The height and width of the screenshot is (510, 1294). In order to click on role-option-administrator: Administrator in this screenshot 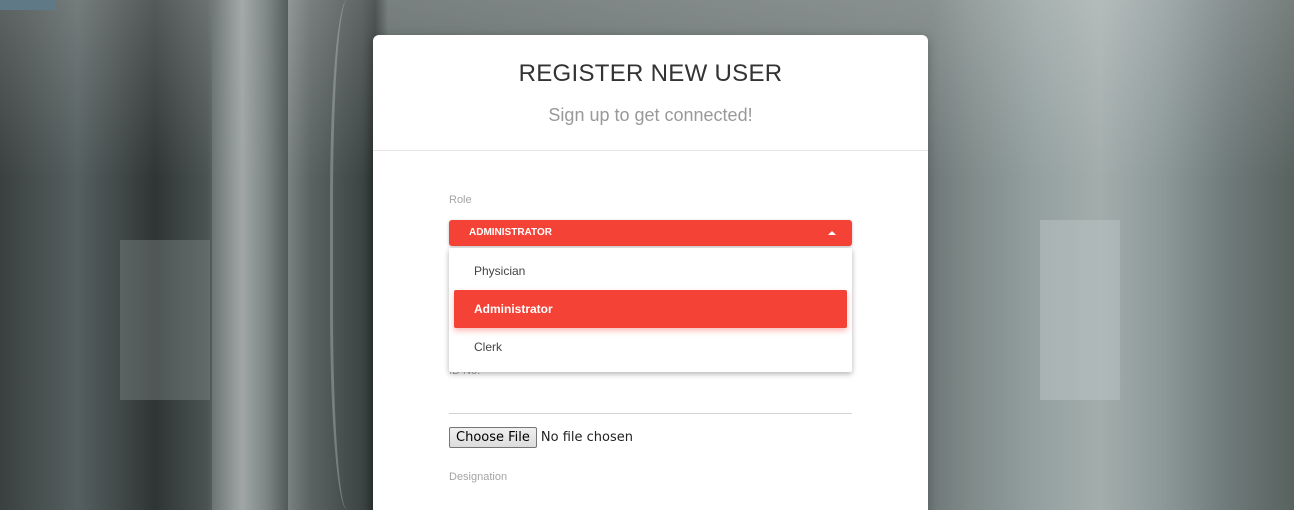, I will do `click(650, 309)`.